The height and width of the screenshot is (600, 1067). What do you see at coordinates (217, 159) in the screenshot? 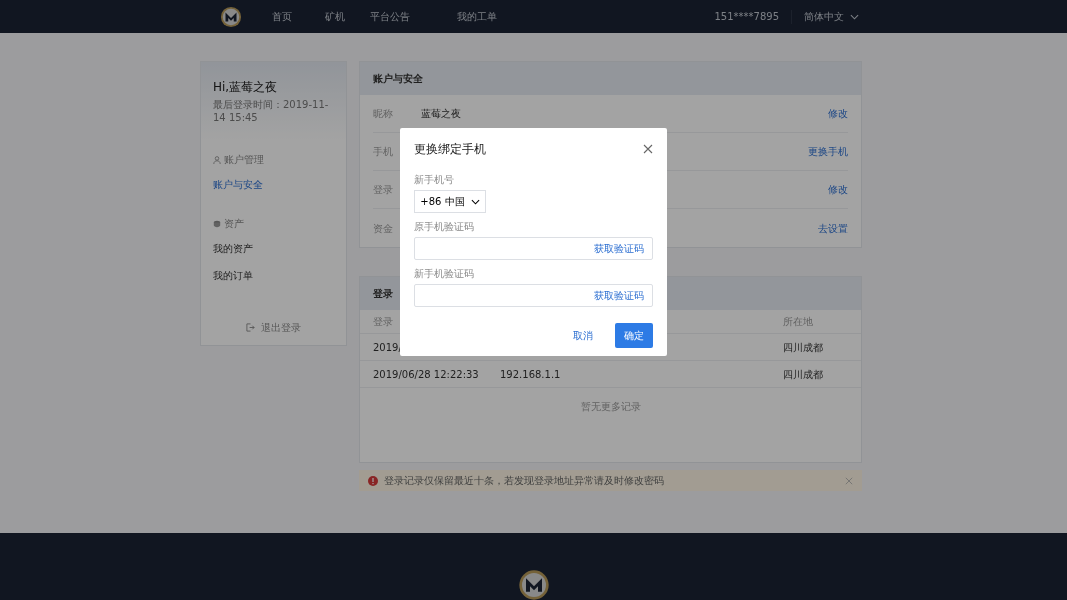
I see `user-icon` at bounding box center [217, 159].